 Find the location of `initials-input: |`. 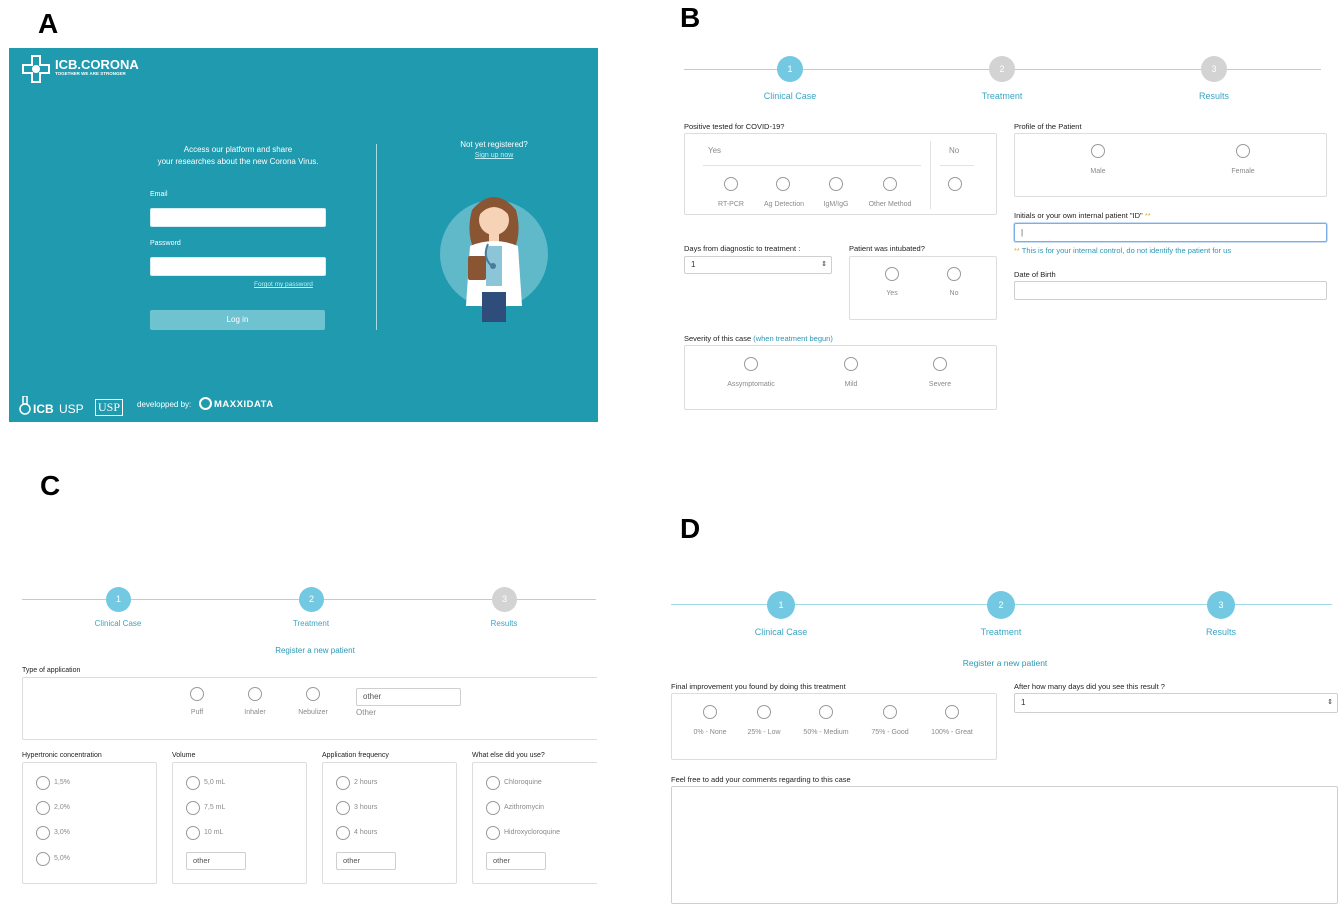

initials-input: | is located at coordinates (1170, 232).